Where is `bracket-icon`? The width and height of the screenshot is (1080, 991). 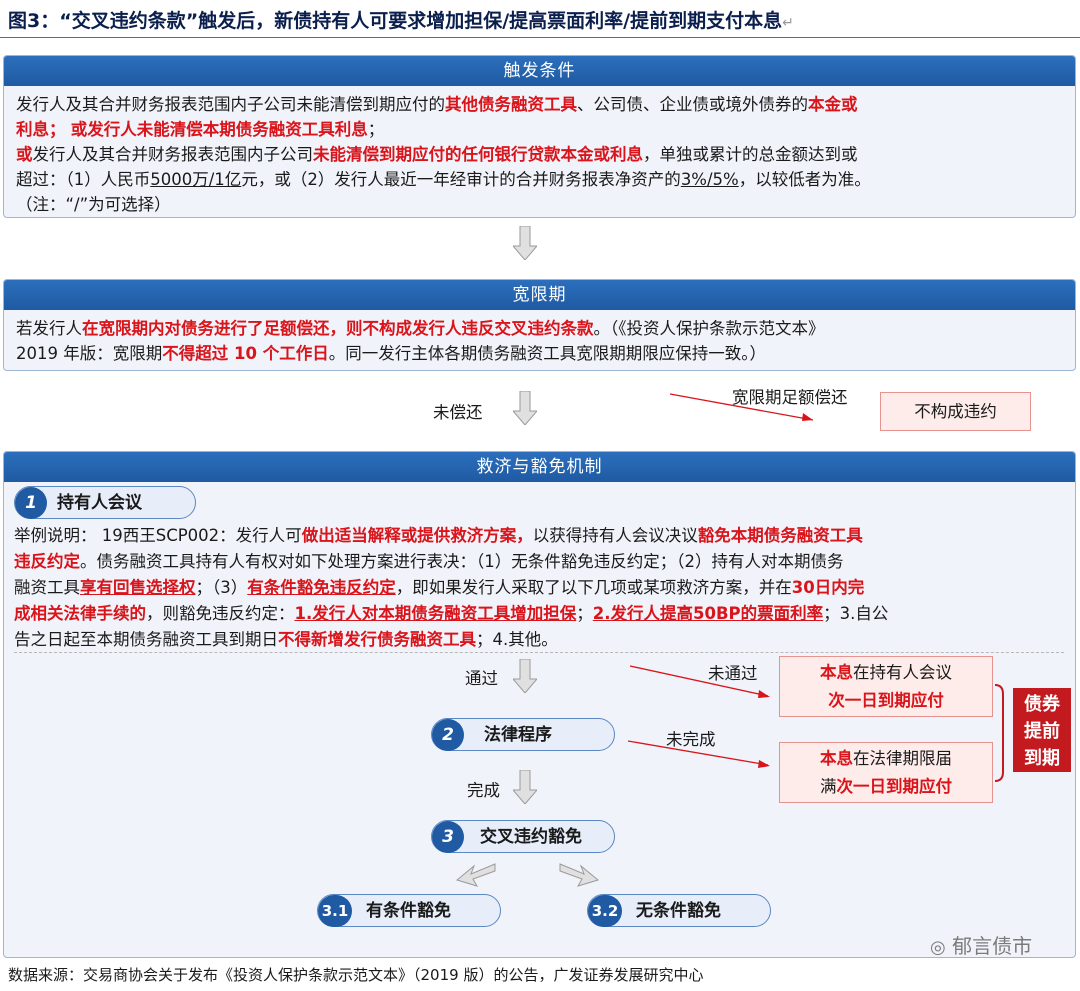 bracket-icon is located at coordinates (999, 733).